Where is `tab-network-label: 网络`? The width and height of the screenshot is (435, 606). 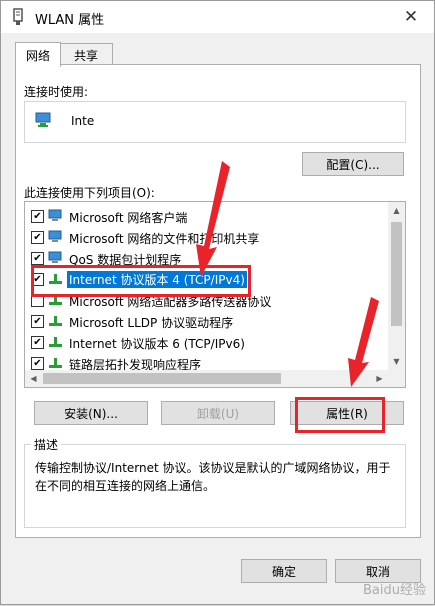 tab-network-label: 网络 is located at coordinates (37, 55).